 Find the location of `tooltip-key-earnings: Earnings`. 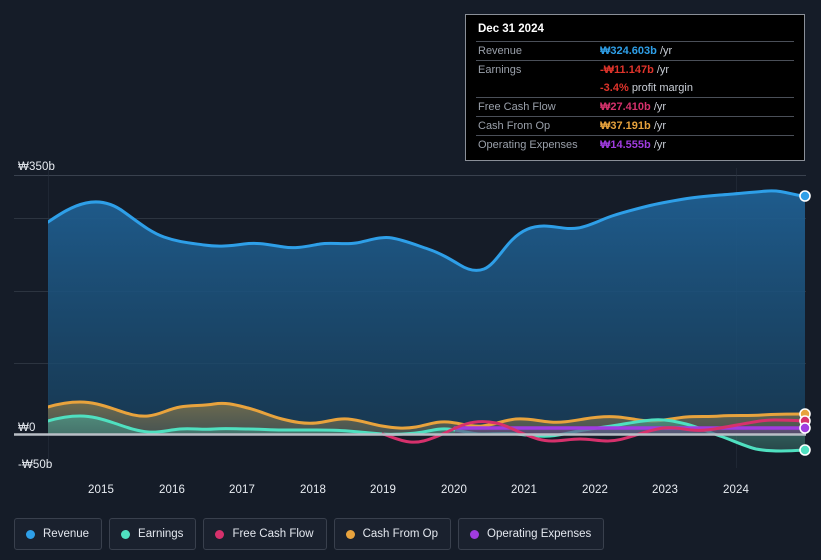

tooltip-key-earnings: Earnings is located at coordinates (500, 70).